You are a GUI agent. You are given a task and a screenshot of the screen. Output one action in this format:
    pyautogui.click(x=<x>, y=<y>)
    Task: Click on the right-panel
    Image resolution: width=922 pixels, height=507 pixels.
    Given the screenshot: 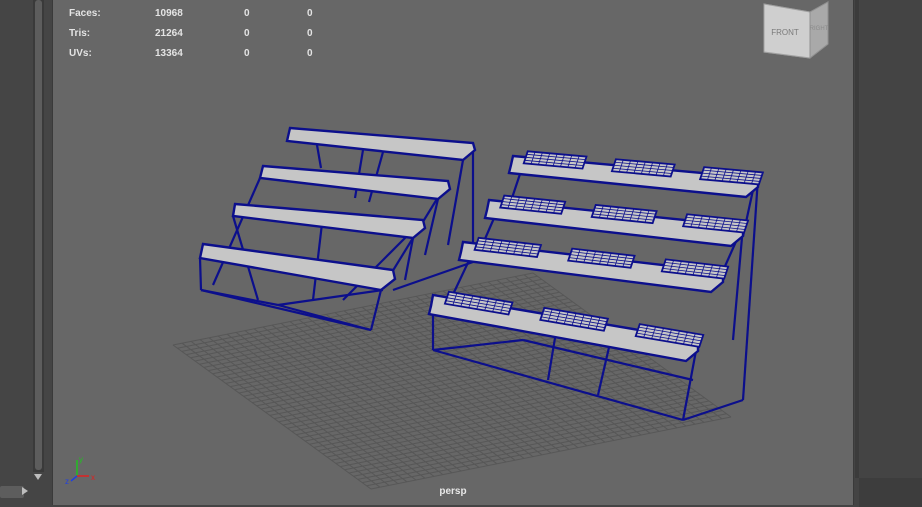 What is the action you would take?
    pyautogui.click(x=888, y=253)
    